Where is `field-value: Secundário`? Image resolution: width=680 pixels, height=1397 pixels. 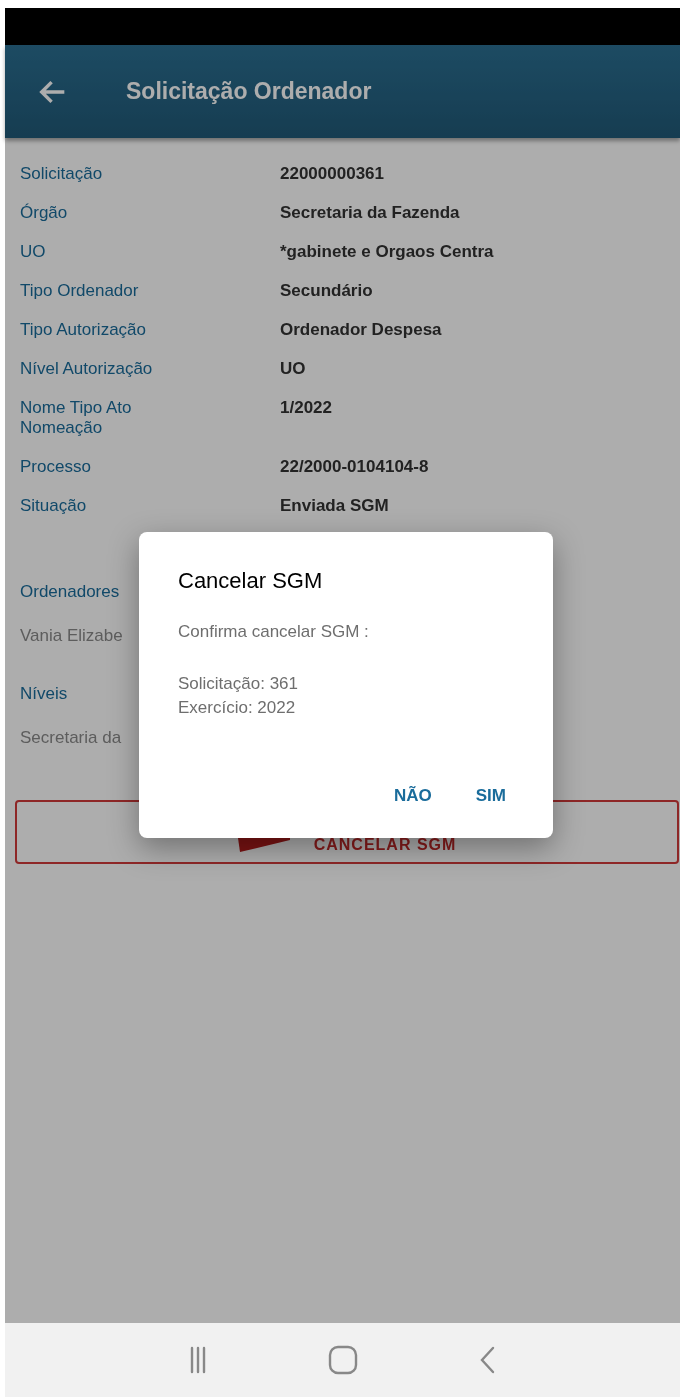
field-value: Secundário is located at coordinates (326, 291).